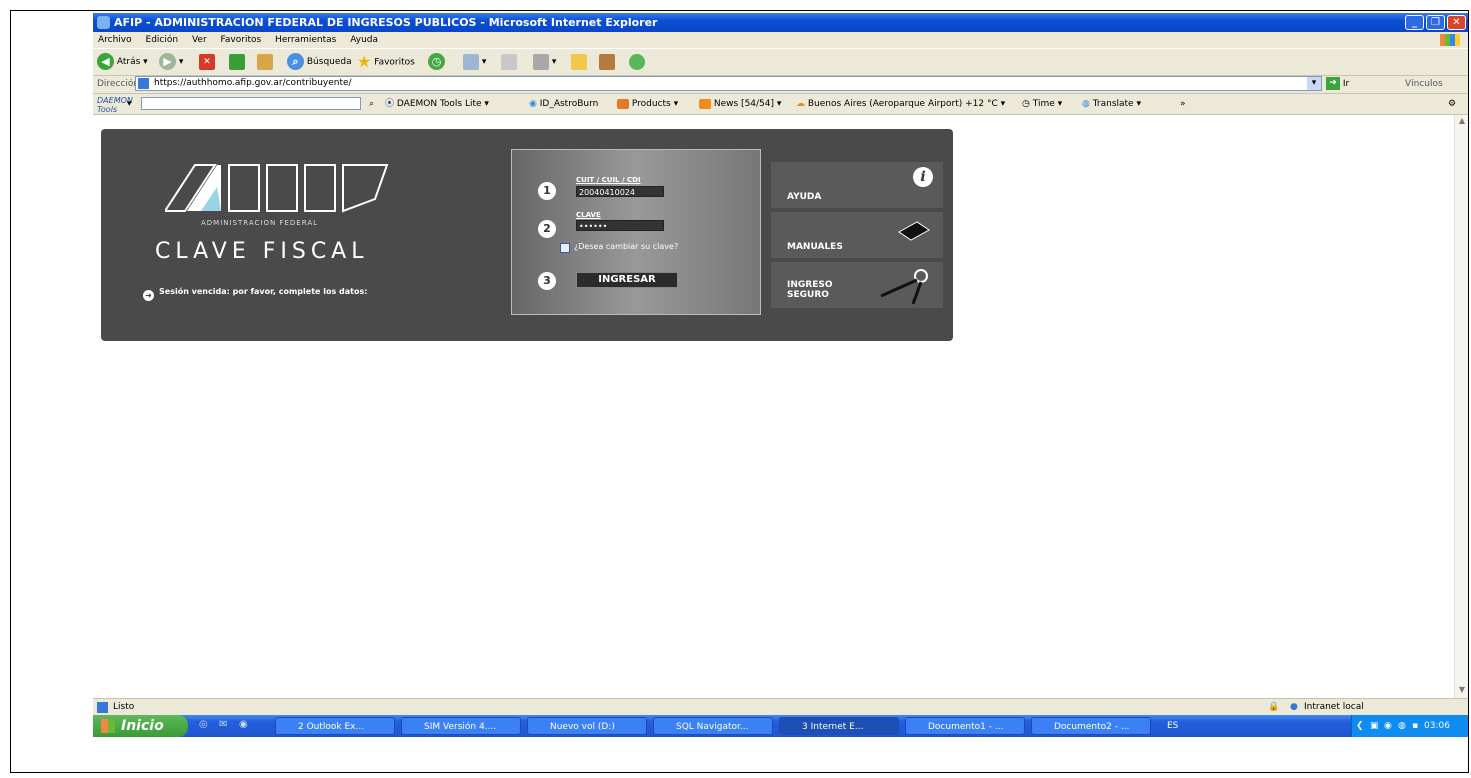 The image size is (1471, 778). Describe the element at coordinates (102, 707) in the screenshot. I see `page-status-icon` at that location.